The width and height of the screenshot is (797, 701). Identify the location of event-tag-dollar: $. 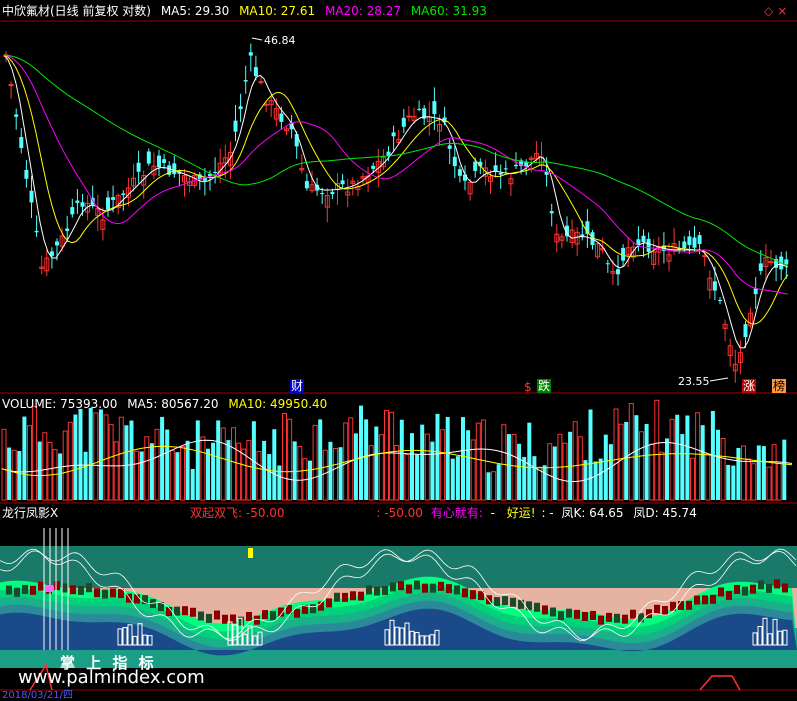
(528, 387).